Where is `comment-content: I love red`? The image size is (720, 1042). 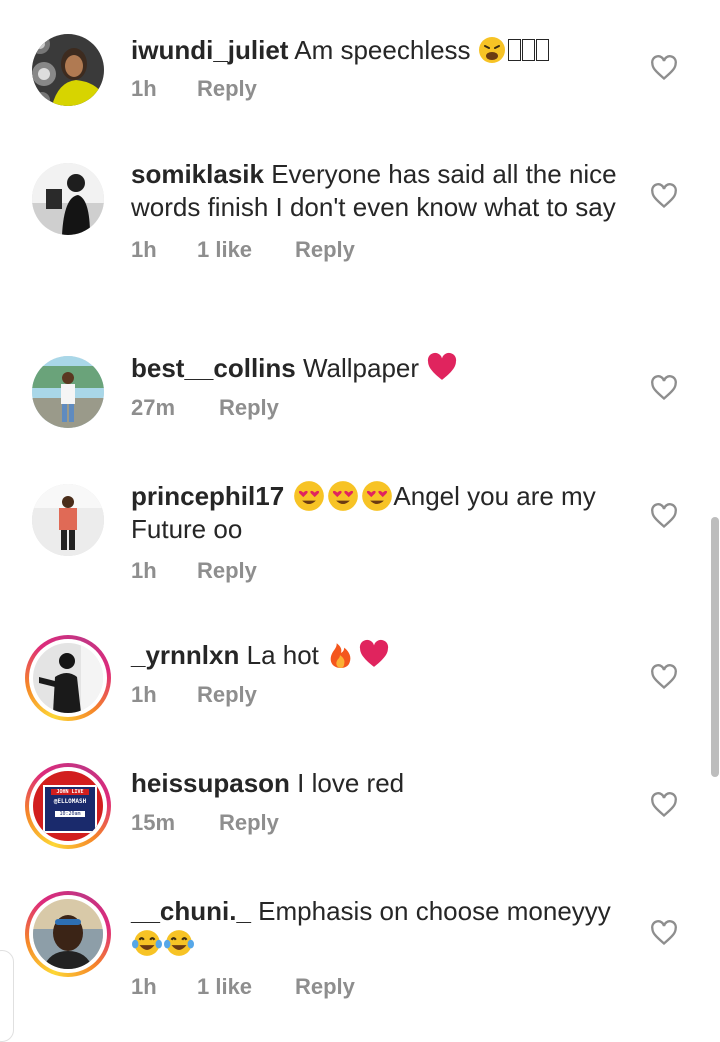 comment-content: I love red is located at coordinates (351, 783).